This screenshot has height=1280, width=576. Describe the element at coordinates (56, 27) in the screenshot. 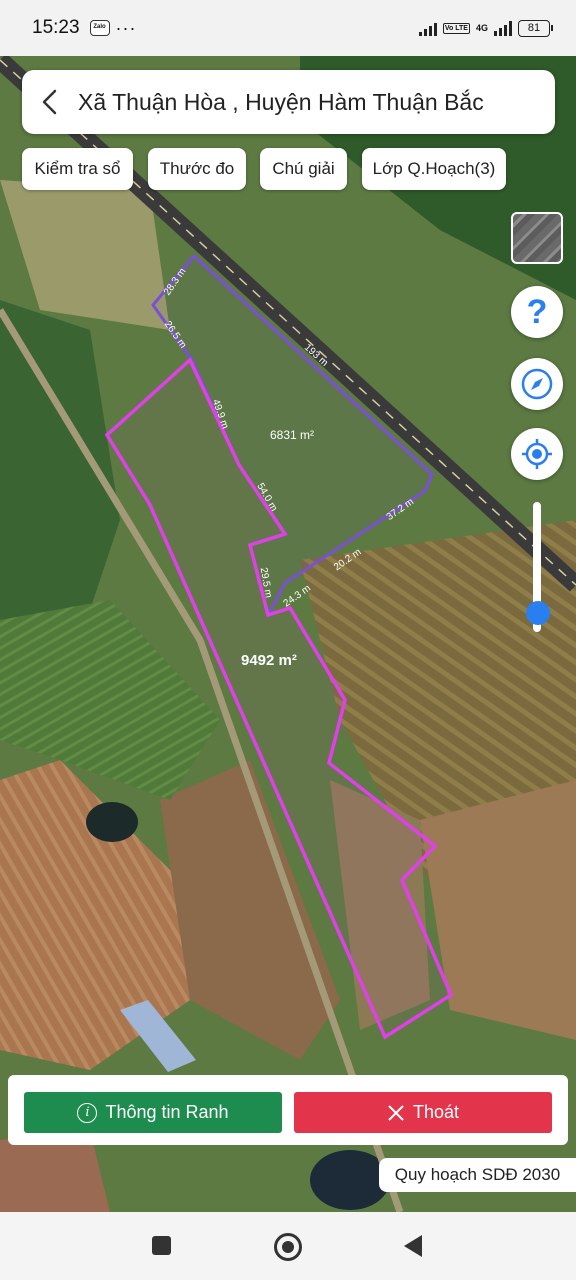

I see `status-time: 15:23` at that location.